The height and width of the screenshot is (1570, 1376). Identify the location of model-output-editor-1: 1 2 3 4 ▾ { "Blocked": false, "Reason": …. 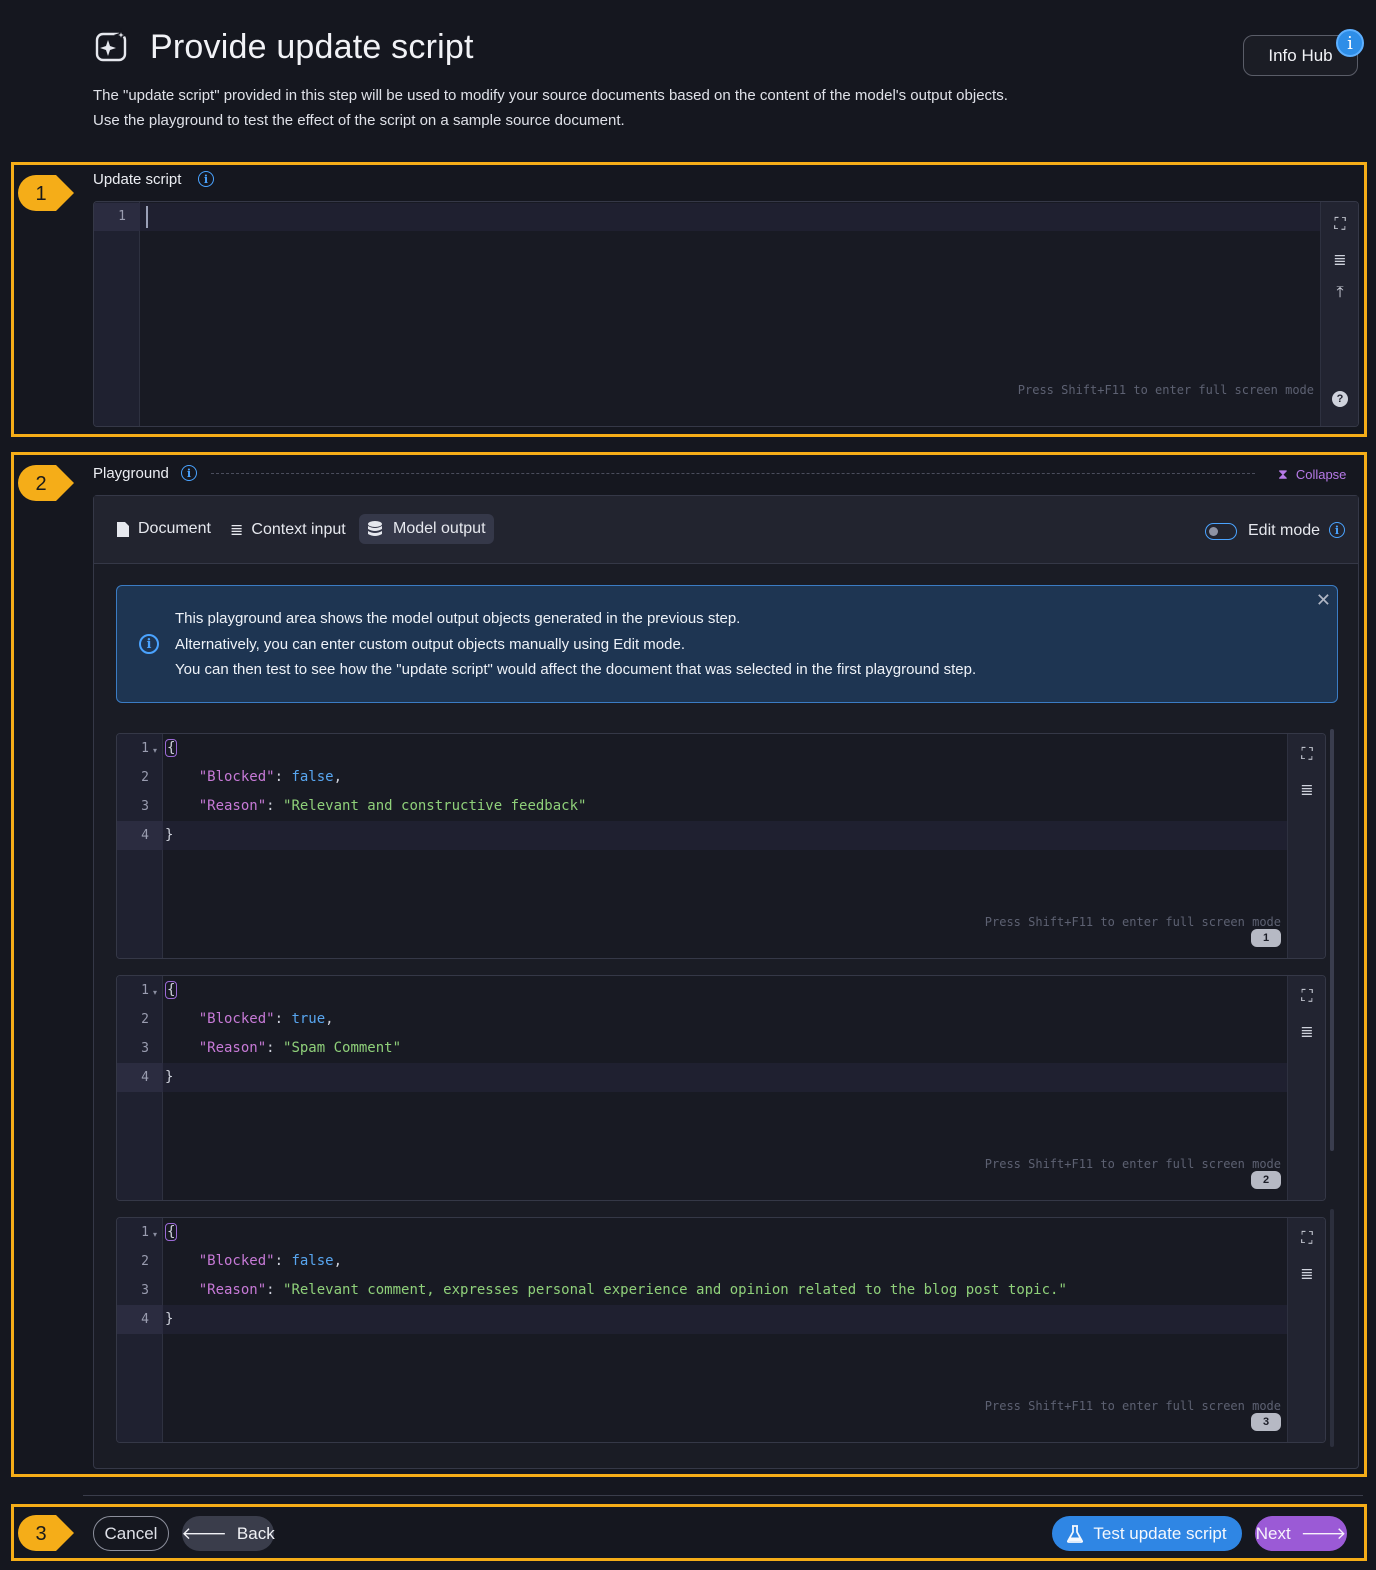
(721, 846).